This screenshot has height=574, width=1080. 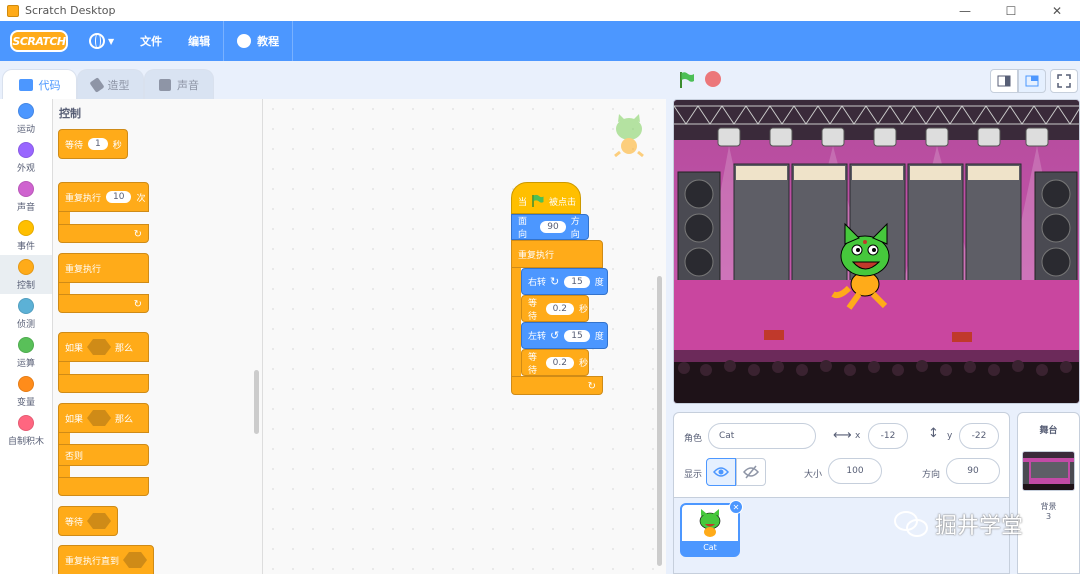 I want to click on tutorials-label: 教程, so click(x=268, y=41).